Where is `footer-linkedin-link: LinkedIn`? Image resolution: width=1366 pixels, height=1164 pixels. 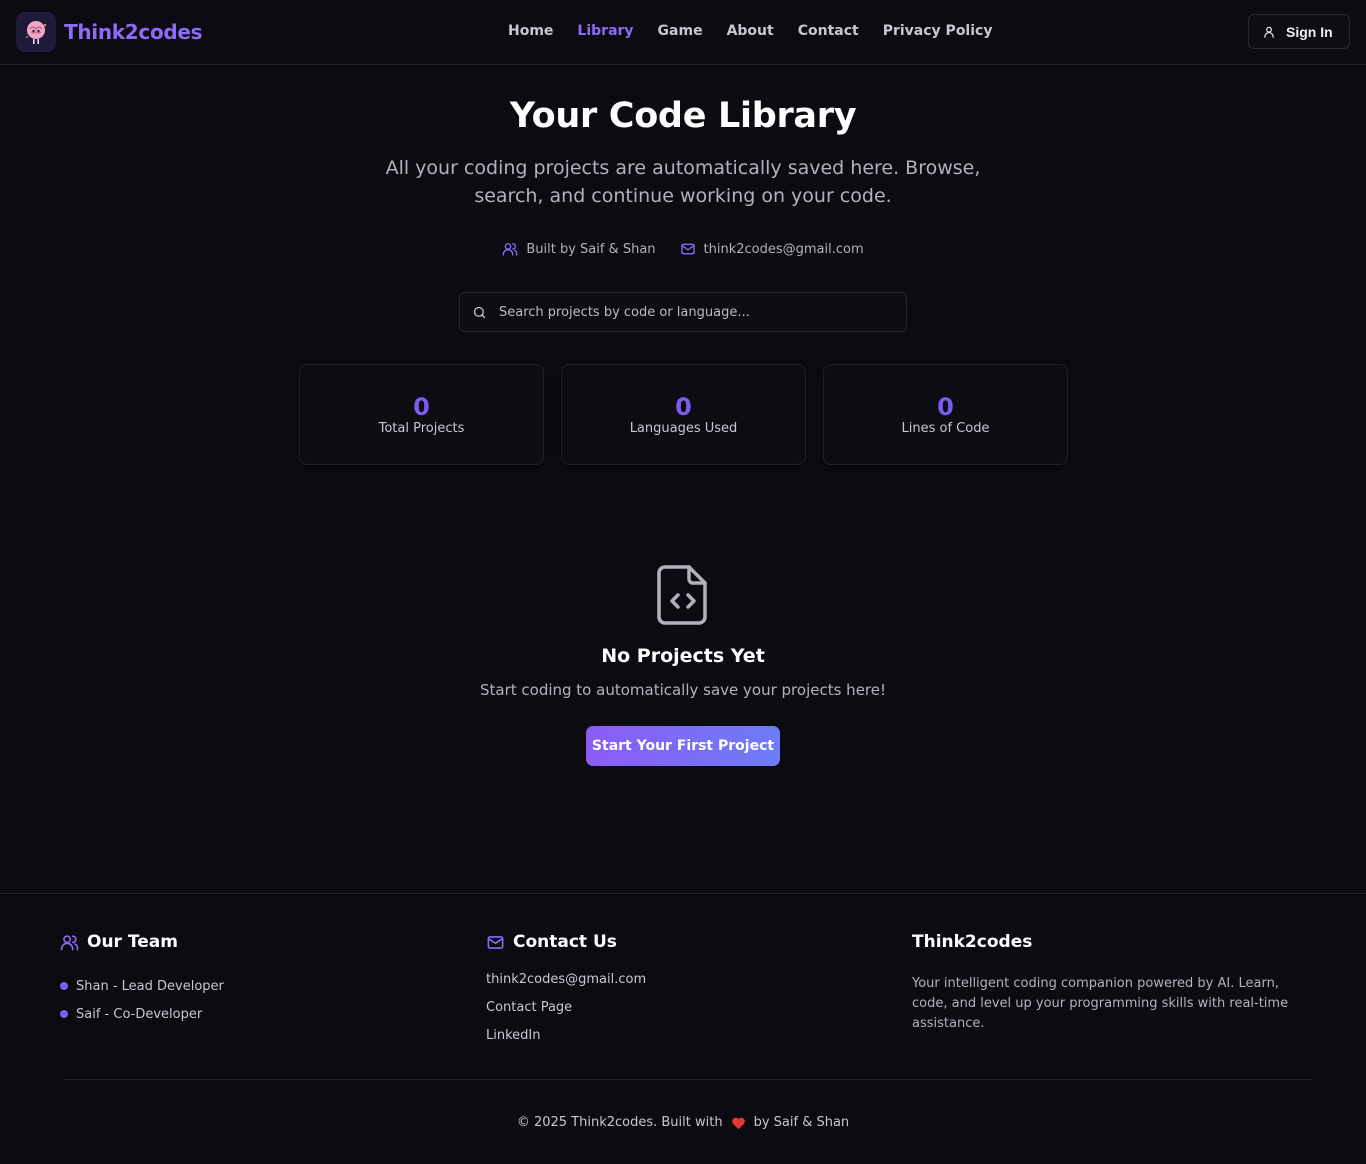 footer-linkedin-link: LinkedIn is located at coordinates (566, 1042).